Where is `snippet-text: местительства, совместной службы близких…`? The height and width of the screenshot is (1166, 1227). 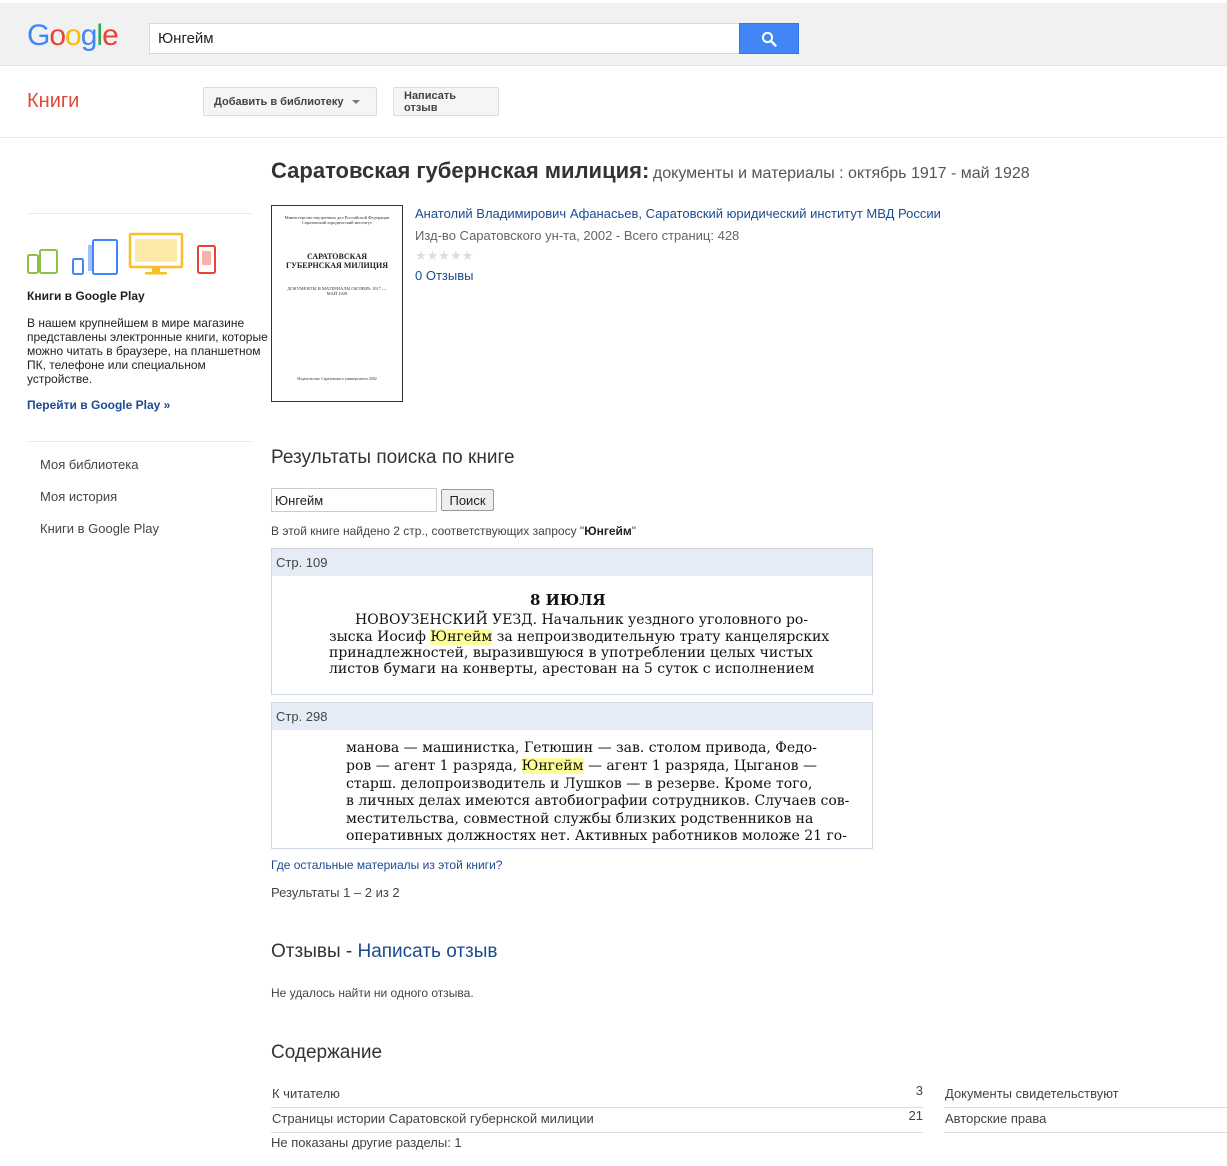 snippet-text: местительства, совместной службы близких… is located at coordinates (580, 819).